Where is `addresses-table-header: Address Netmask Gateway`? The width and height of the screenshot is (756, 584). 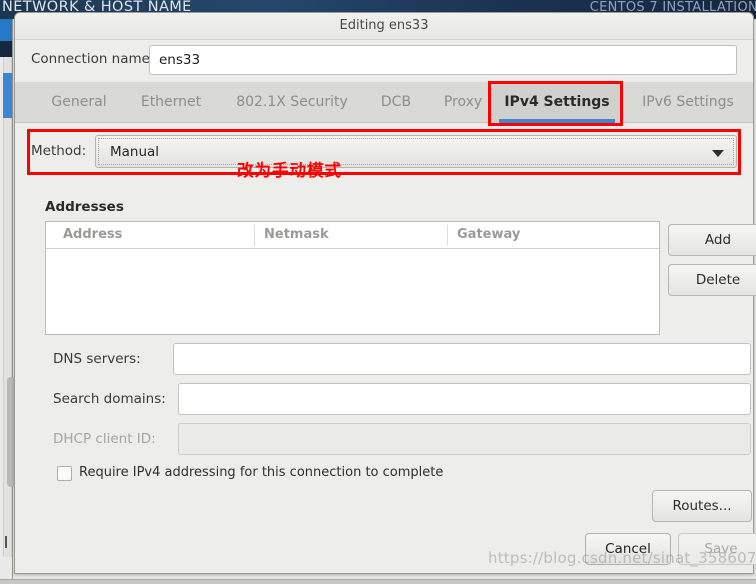
addresses-table-header: Address Netmask Gateway is located at coordinates (352, 235).